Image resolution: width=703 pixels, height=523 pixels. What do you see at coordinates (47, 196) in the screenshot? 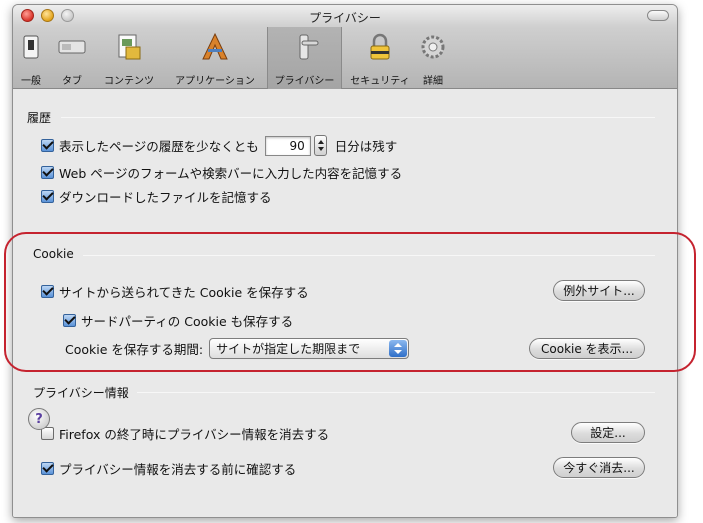
I see `remember-downloads-checkbox` at bounding box center [47, 196].